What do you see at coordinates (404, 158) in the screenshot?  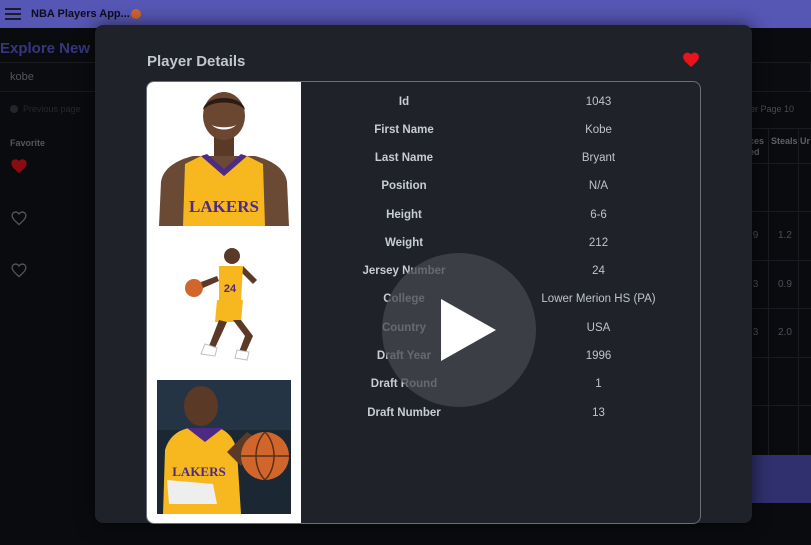 I see `detail-label: Last Name` at bounding box center [404, 158].